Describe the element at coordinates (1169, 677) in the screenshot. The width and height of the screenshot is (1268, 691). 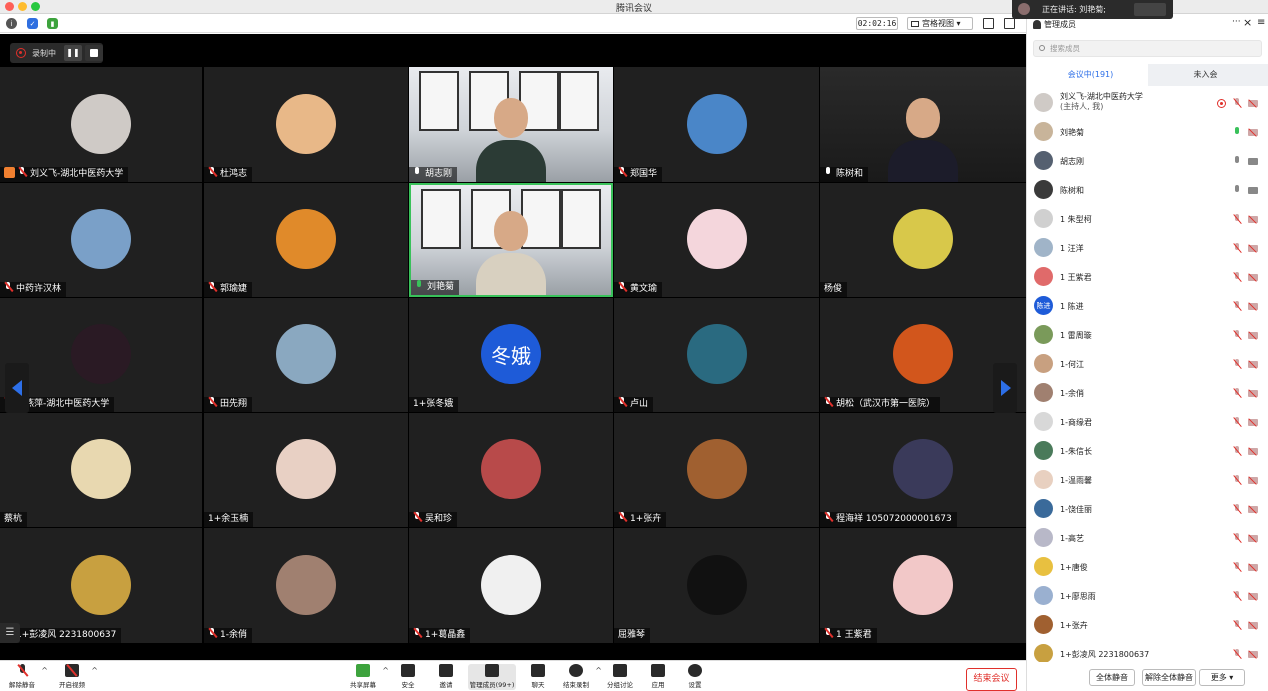
I see `unmute-all-button: 解除全体静音` at that location.